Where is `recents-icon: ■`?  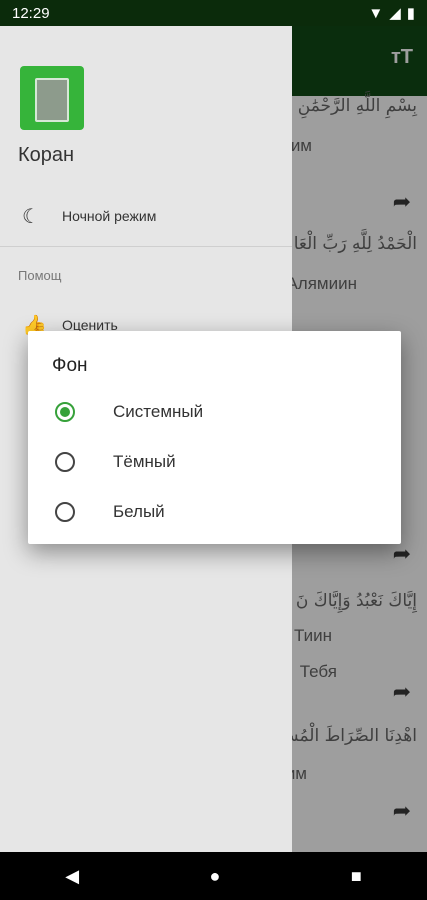
recents-icon: ■ is located at coordinates (356, 876).